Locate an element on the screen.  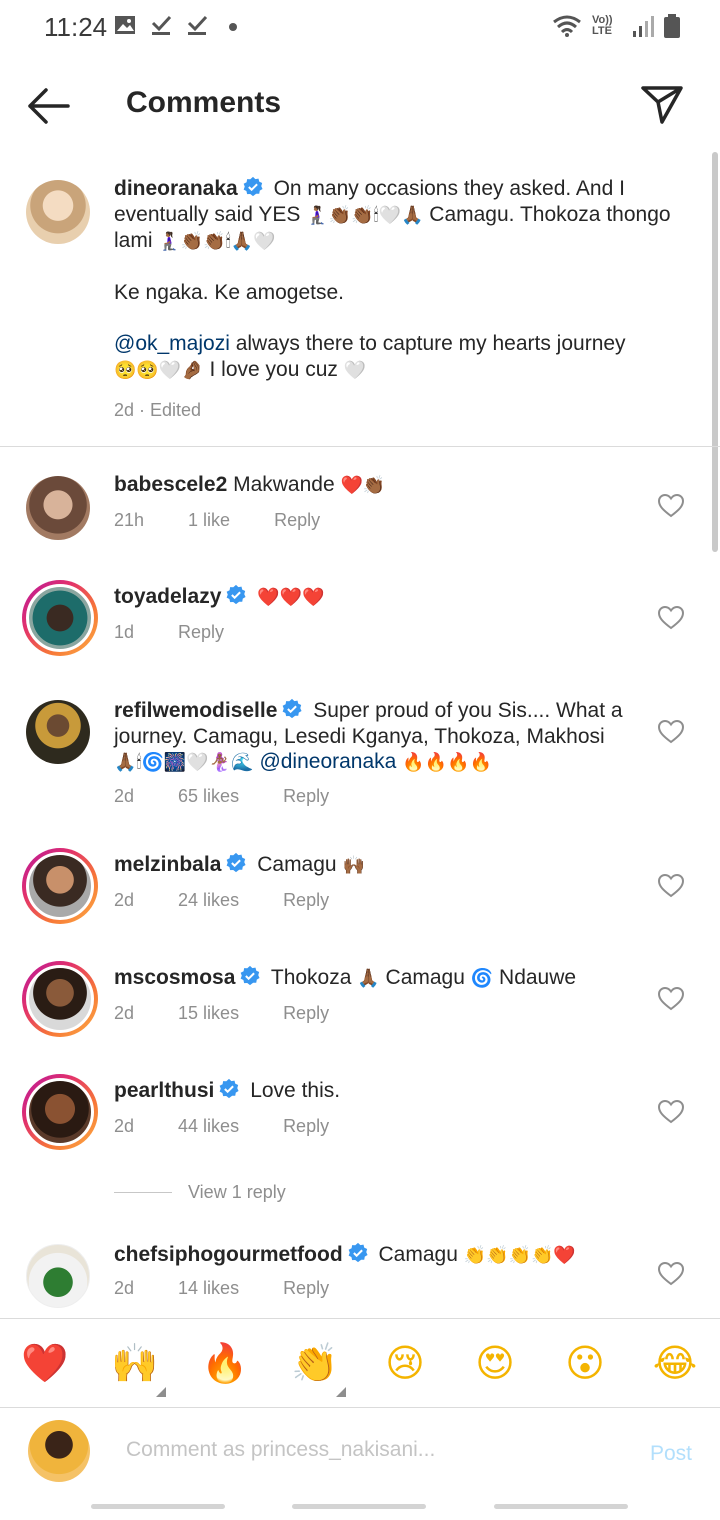
comment-body: Camagu is located at coordinates (418, 1254).